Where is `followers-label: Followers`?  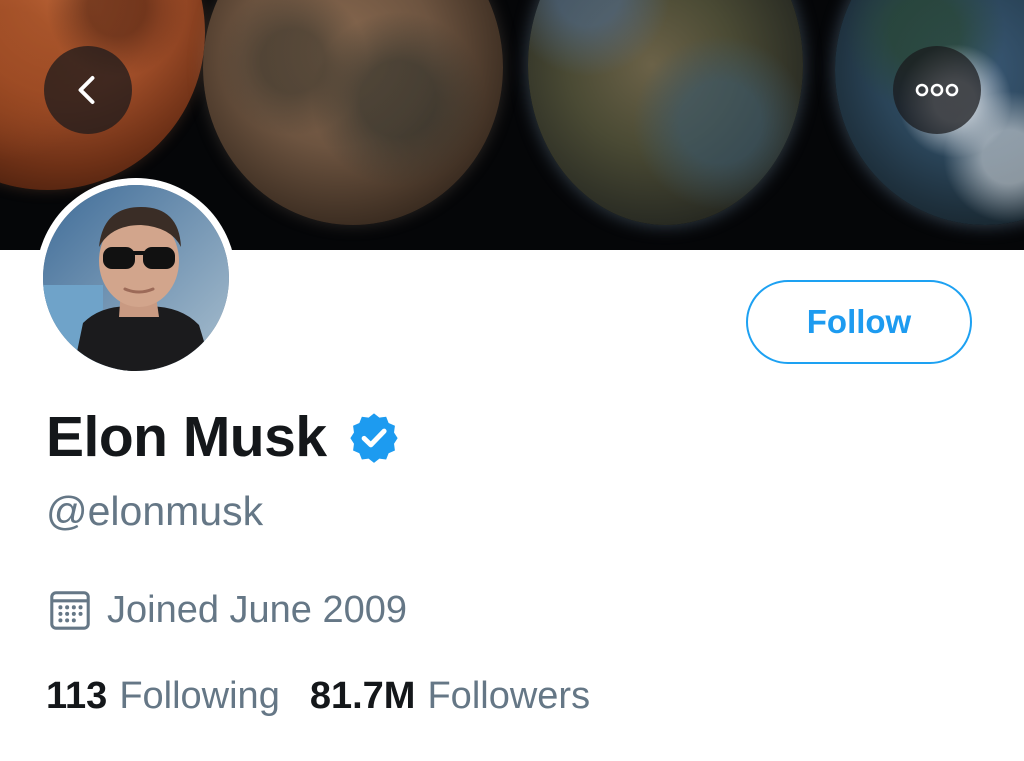
followers-label: Followers is located at coordinates (509, 695).